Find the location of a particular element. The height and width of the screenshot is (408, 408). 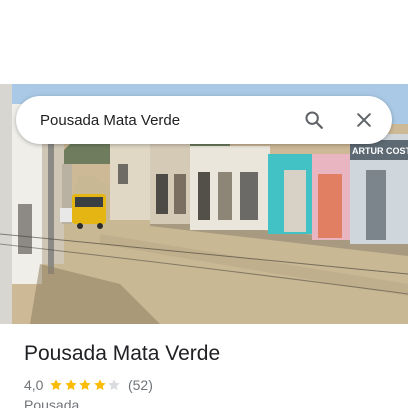

search-input: Pousada Mata Verde is located at coordinates (159, 120).